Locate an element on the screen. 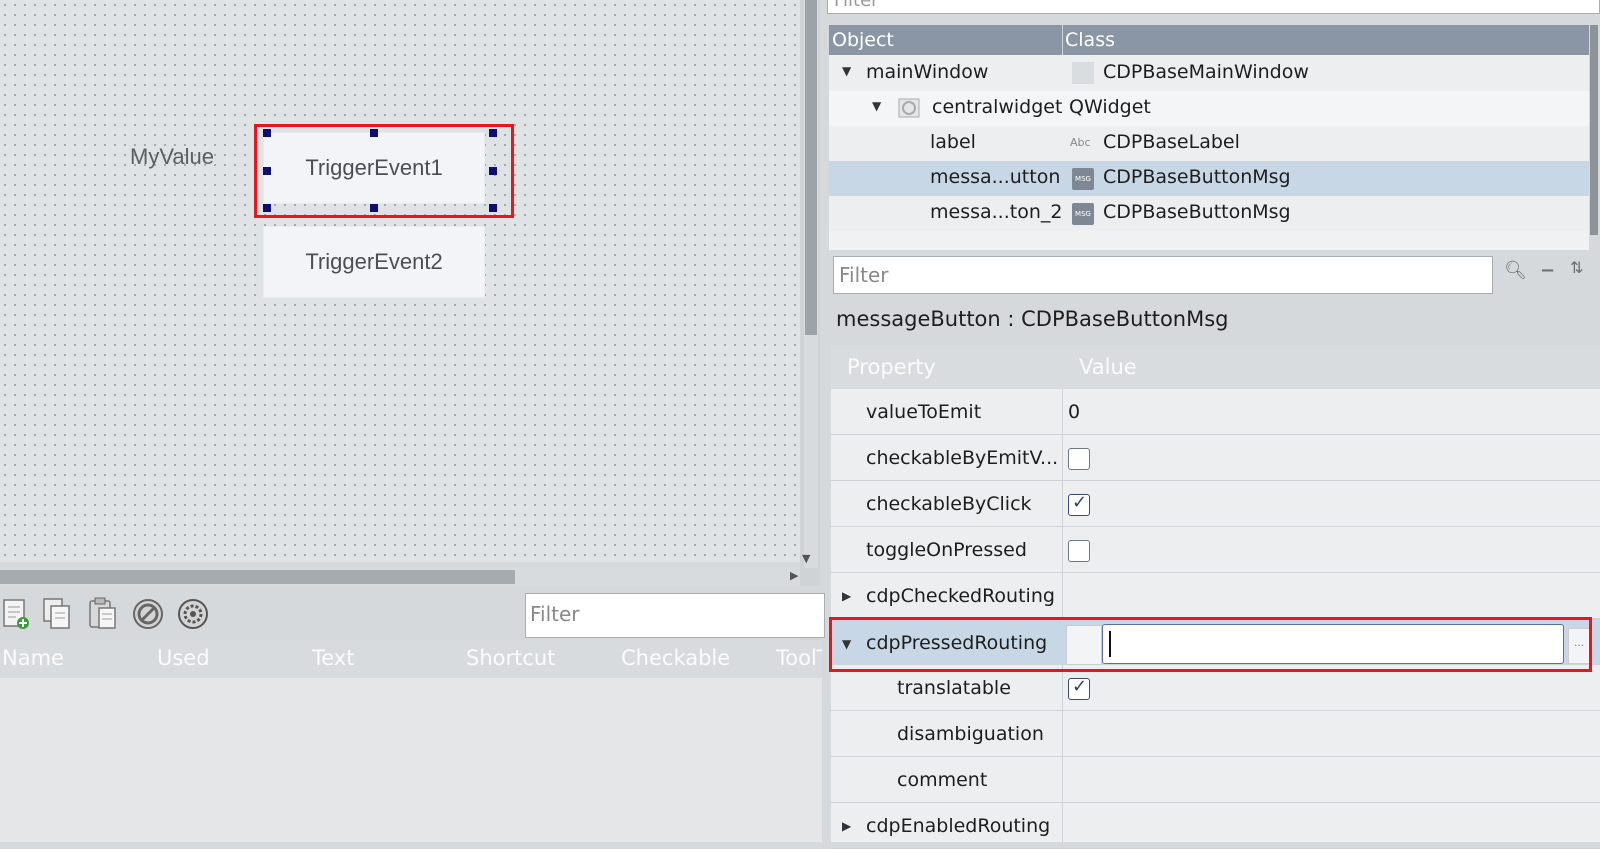 This screenshot has height=849, width=1600. canvas-vscroll-thumb is located at coordinates (811, 167).